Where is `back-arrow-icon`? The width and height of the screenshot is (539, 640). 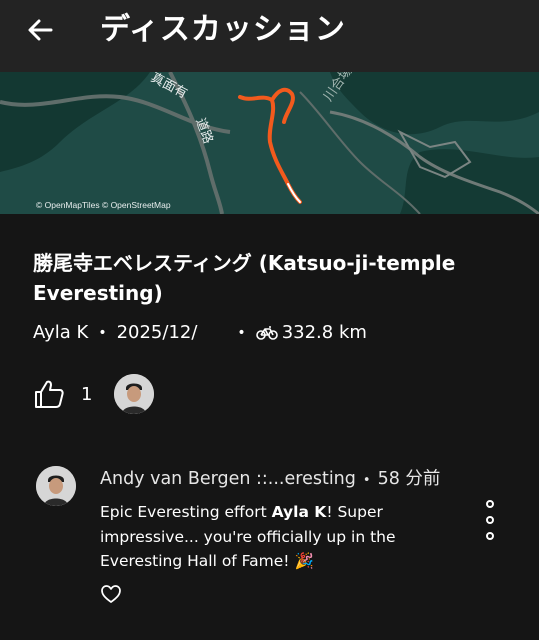 back-arrow-icon is located at coordinates (40, 30).